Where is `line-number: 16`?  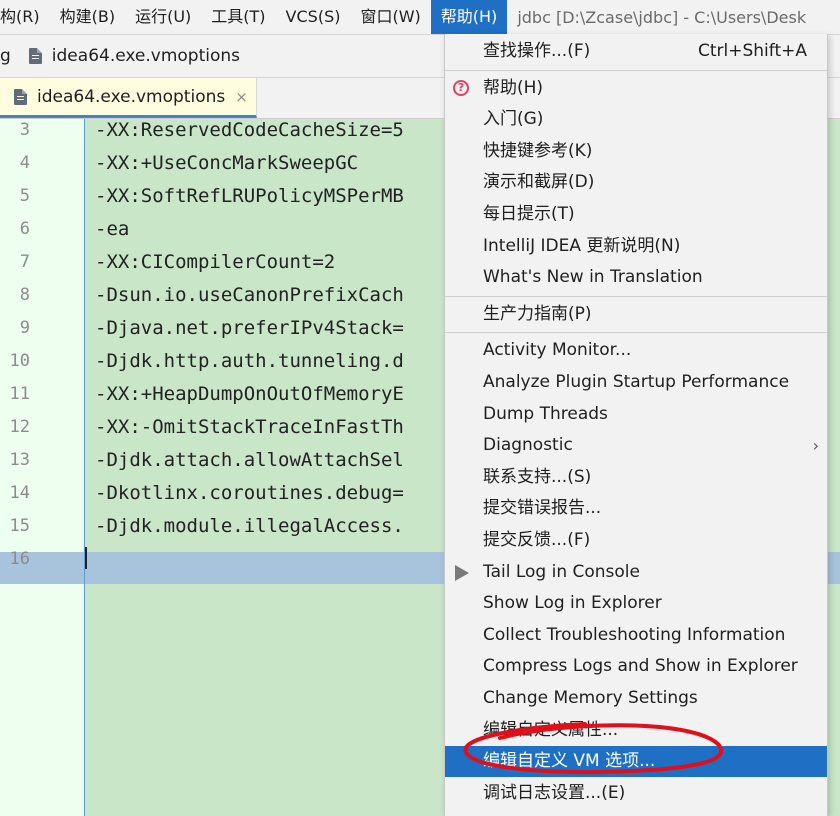
line-number: 16 is located at coordinates (19, 559).